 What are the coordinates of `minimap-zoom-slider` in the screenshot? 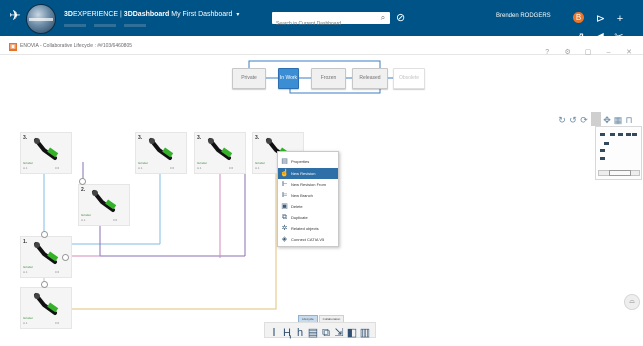 It's located at (619, 173).